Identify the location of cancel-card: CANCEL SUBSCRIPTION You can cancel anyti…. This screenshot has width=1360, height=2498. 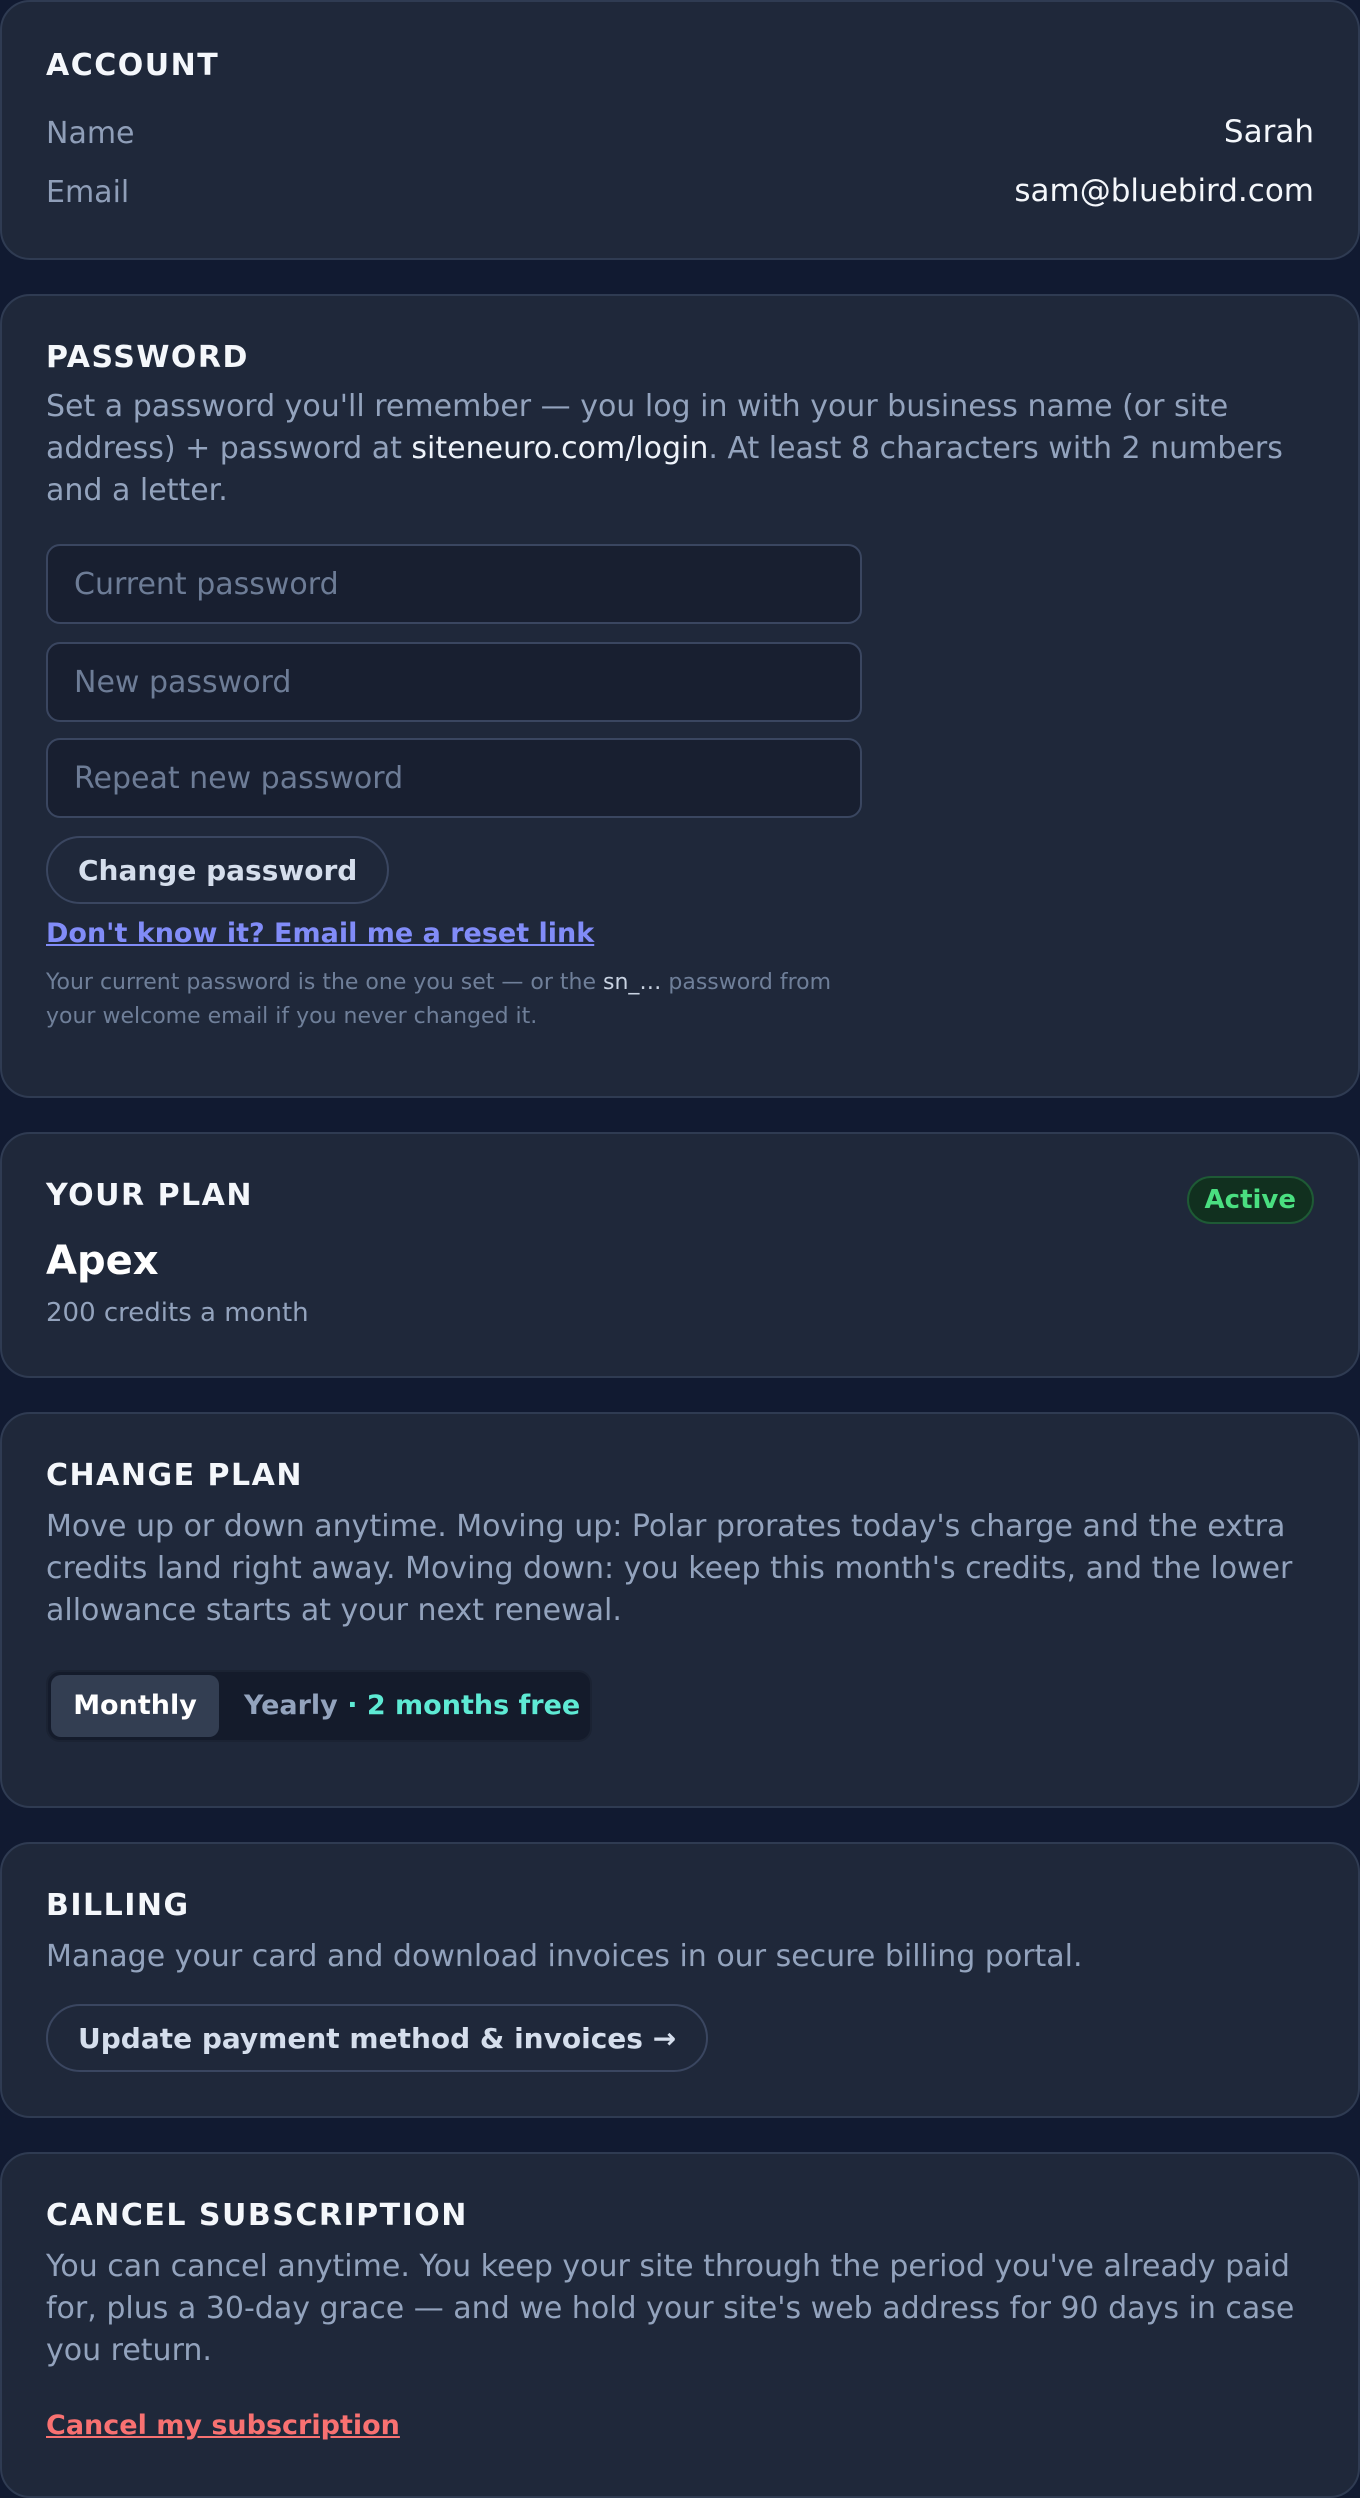
(680, 2325).